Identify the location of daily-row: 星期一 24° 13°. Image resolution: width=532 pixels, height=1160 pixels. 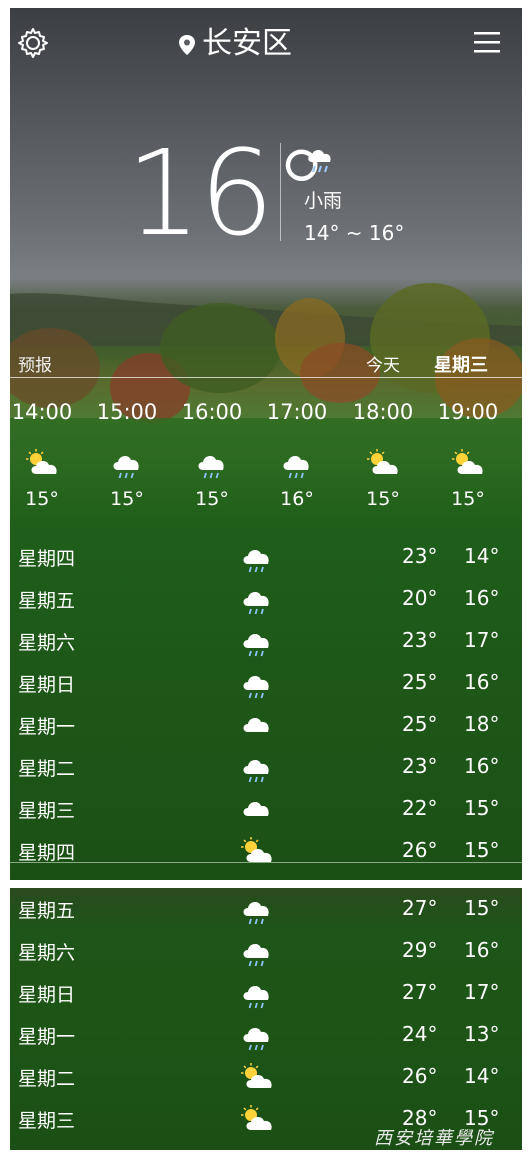
(266, 1036).